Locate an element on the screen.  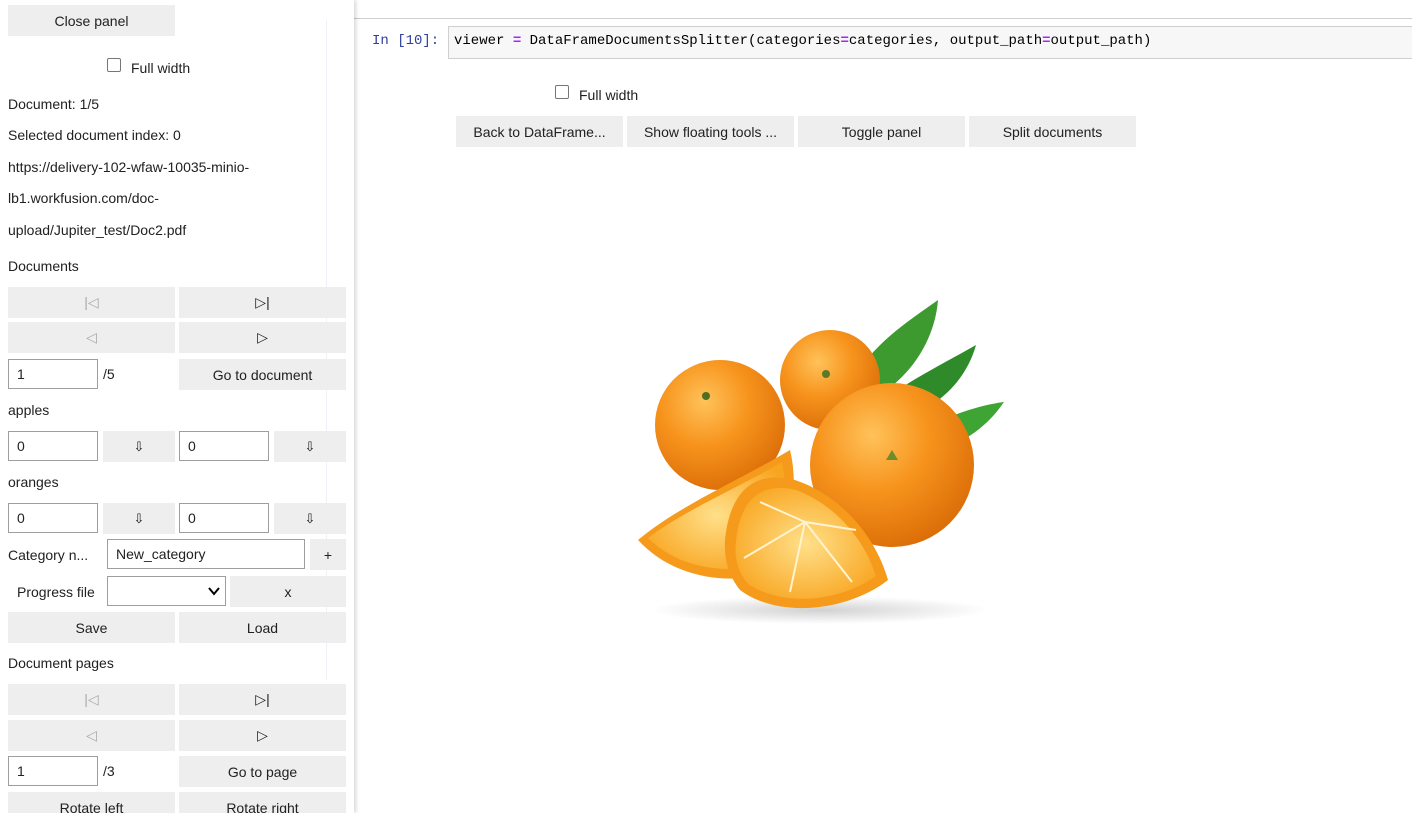
document-url-line-1: https://delivery-102-wfaw-10035-minio- is located at coordinates (129, 167).